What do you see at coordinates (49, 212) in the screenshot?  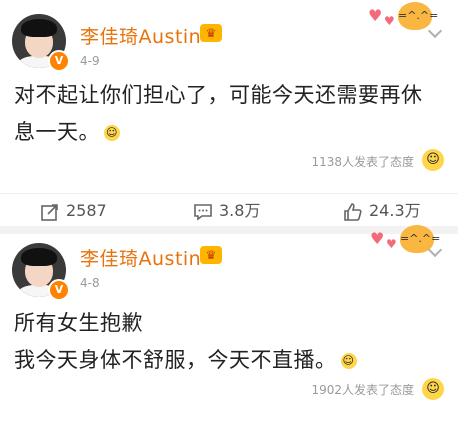 I see `repost-icon` at bounding box center [49, 212].